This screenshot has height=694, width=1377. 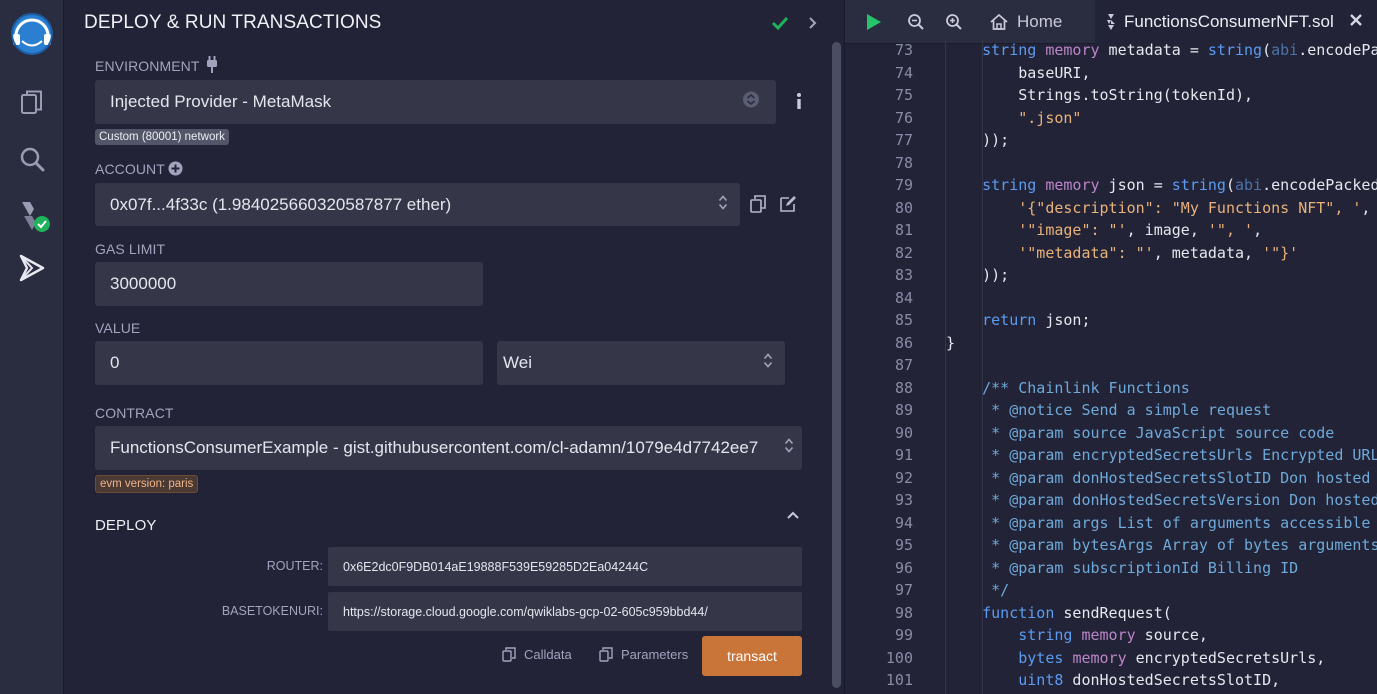 What do you see at coordinates (903, 117) in the screenshot?
I see `line-number: 76` at bounding box center [903, 117].